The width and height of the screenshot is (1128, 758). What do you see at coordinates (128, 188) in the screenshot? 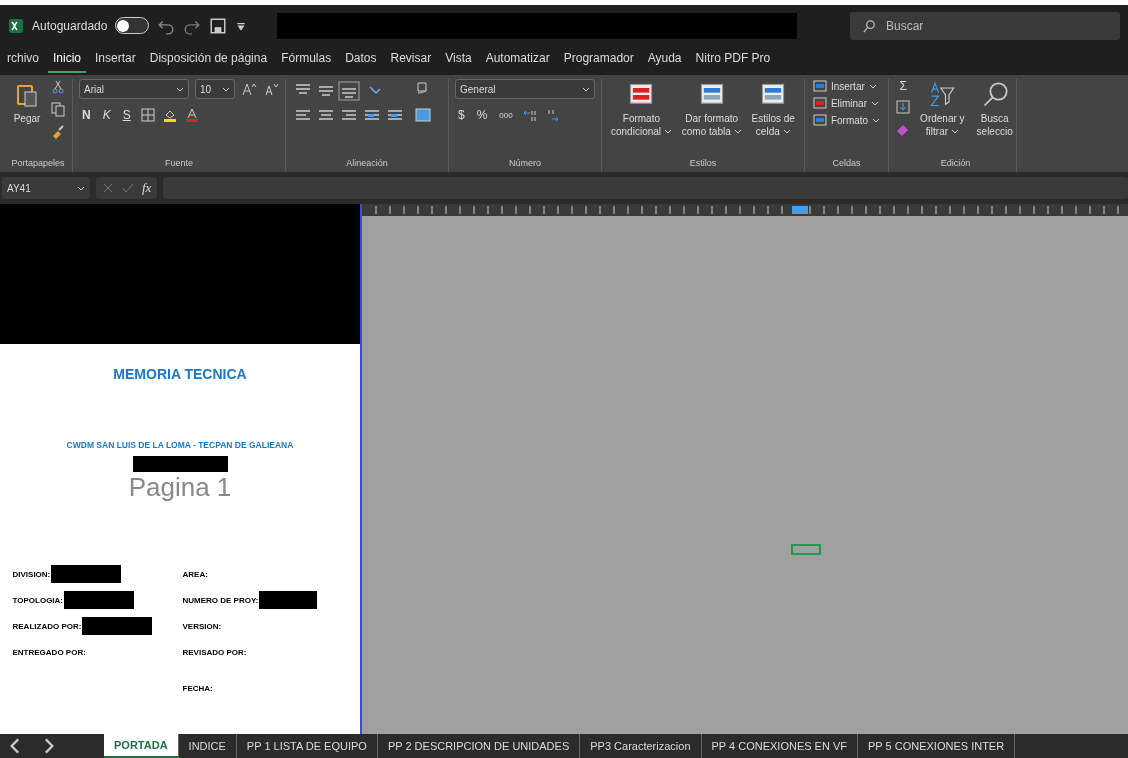
I see `check-icon` at bounding box center [128, 188].